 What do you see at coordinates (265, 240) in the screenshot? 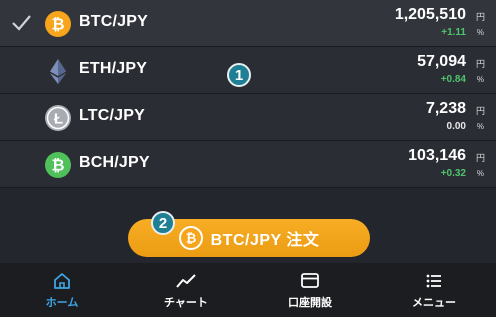
I see `order-button-label: BTC/JPY 注文` at bounding box center [265, 240].